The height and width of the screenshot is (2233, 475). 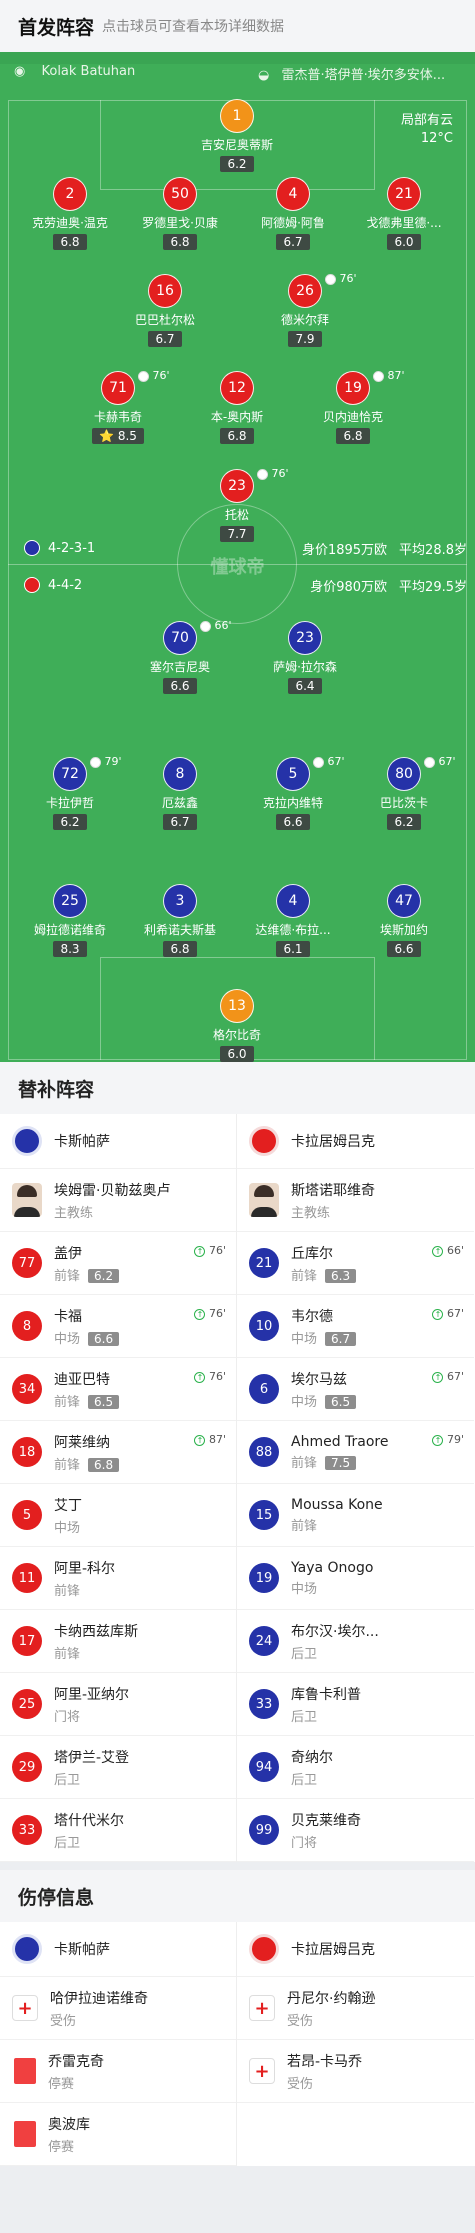 I want to click on injury-row: 奥波库 停赛, so click(x=118, y=2134).